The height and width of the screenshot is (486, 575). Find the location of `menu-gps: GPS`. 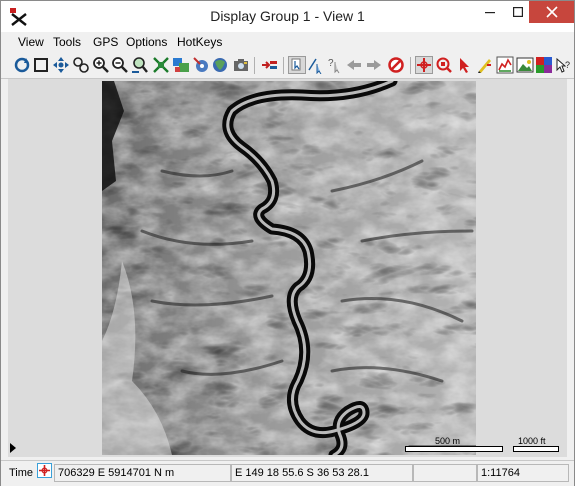

menu-gps: GPS is located at coordinates (105, 42).